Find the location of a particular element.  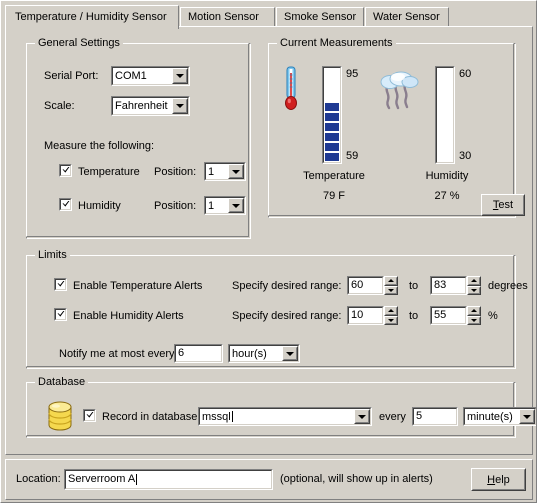

humidity-gauge-min-label: 30 is located at coordinates (465, 156).